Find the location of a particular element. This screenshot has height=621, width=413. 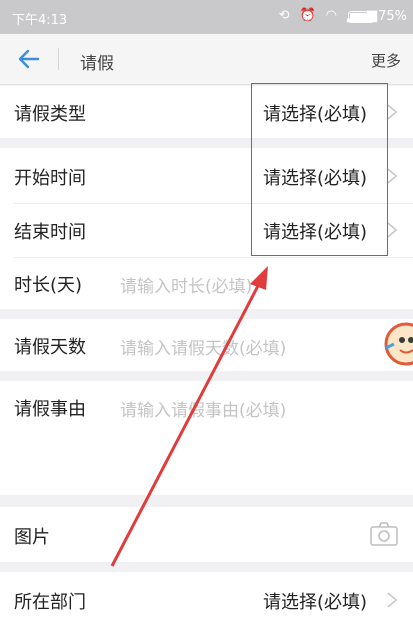

battery-indicator: 75% is located at coordinates (377, 16).